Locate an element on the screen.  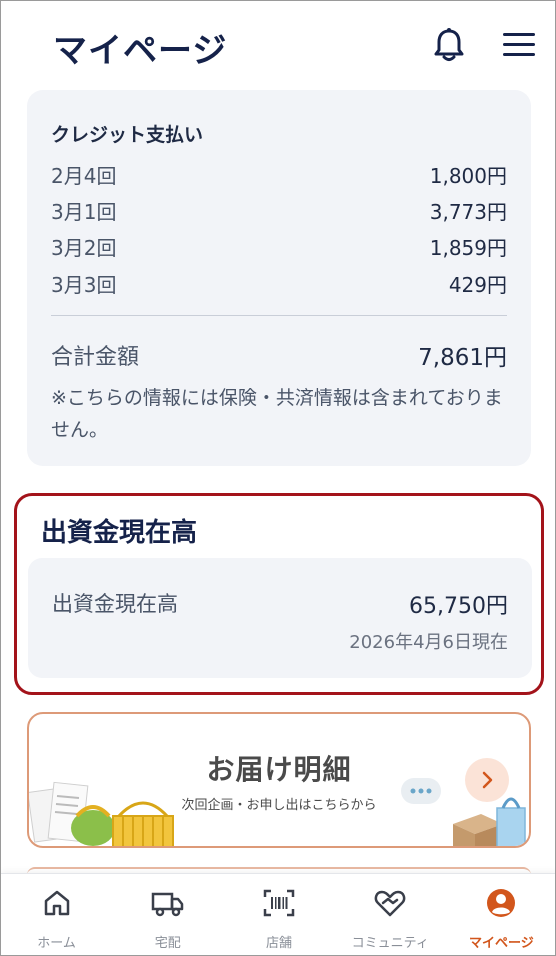
credit-row-amount: 3,773円 is located at coordinates (468, 211).